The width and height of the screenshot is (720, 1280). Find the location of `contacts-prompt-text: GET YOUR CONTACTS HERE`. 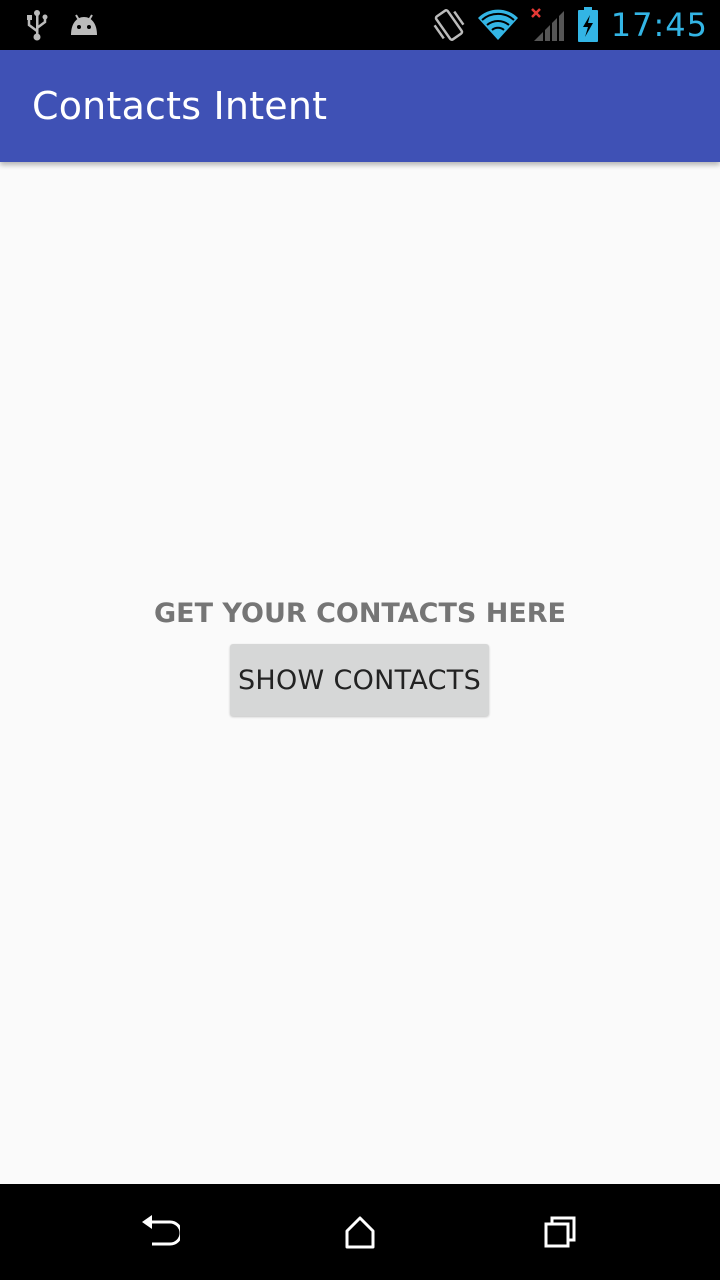

contacts-prompt-text: GET YOUR CONTACTS HERE is located at coordinates (359, 613).